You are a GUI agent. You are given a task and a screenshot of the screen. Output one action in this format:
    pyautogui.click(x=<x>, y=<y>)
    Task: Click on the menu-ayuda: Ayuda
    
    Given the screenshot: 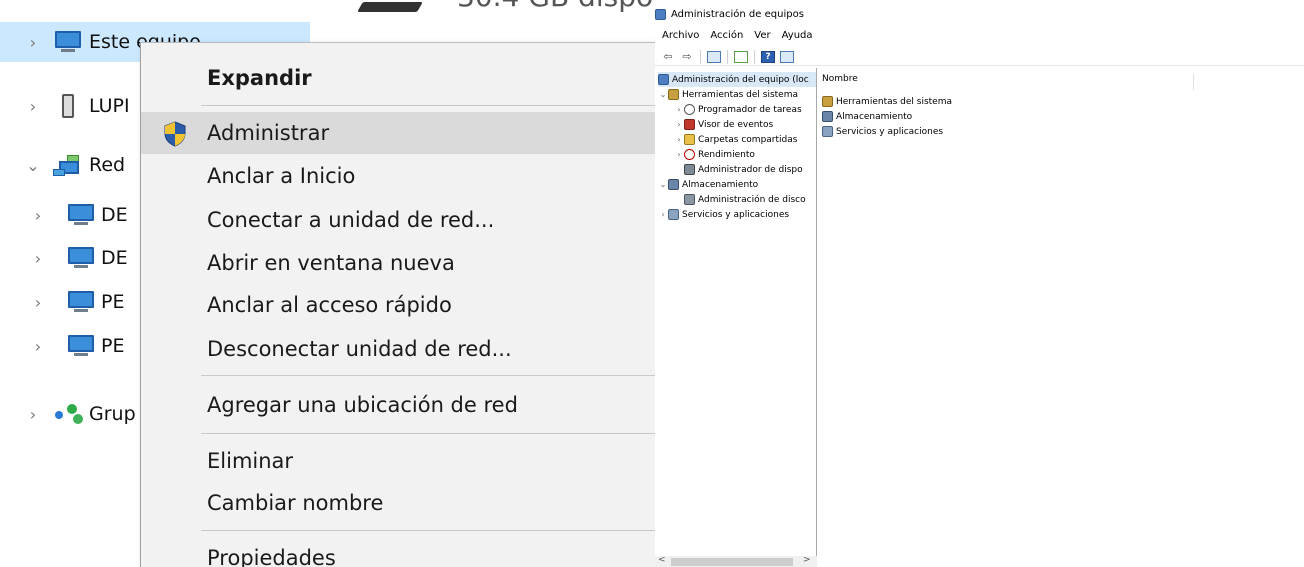 What is the action you would take?
    pyautogui.click(x=797, y=38)
    